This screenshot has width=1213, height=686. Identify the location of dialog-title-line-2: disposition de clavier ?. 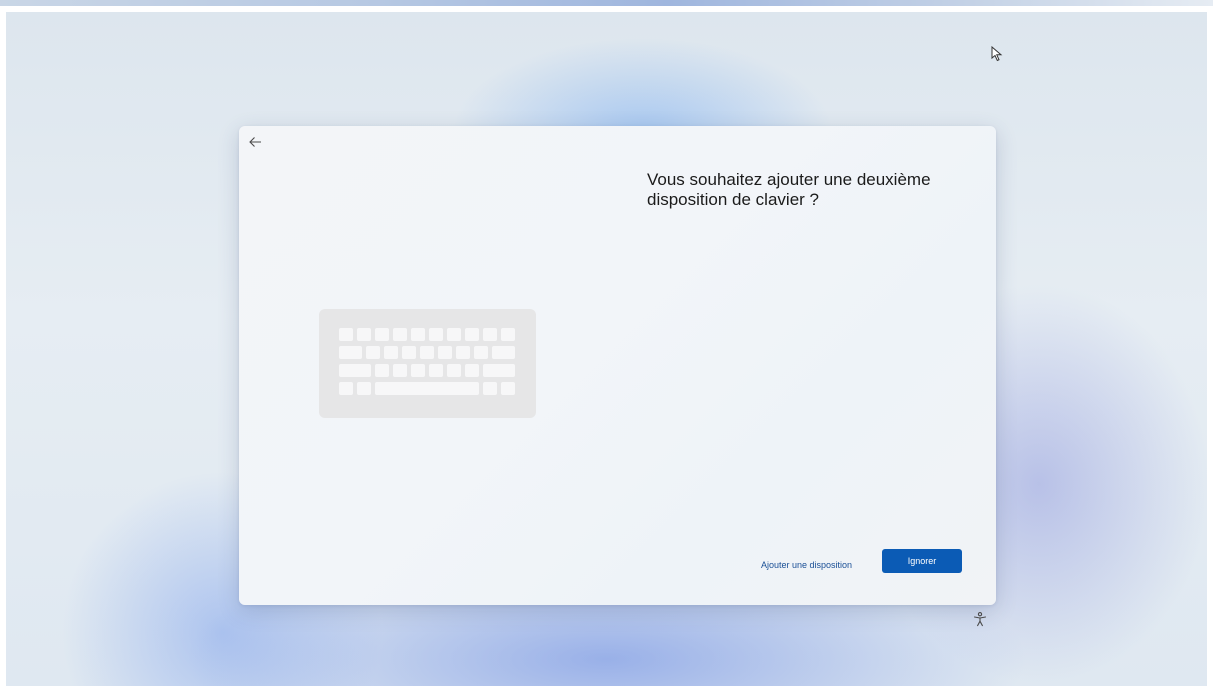
(733, 199).